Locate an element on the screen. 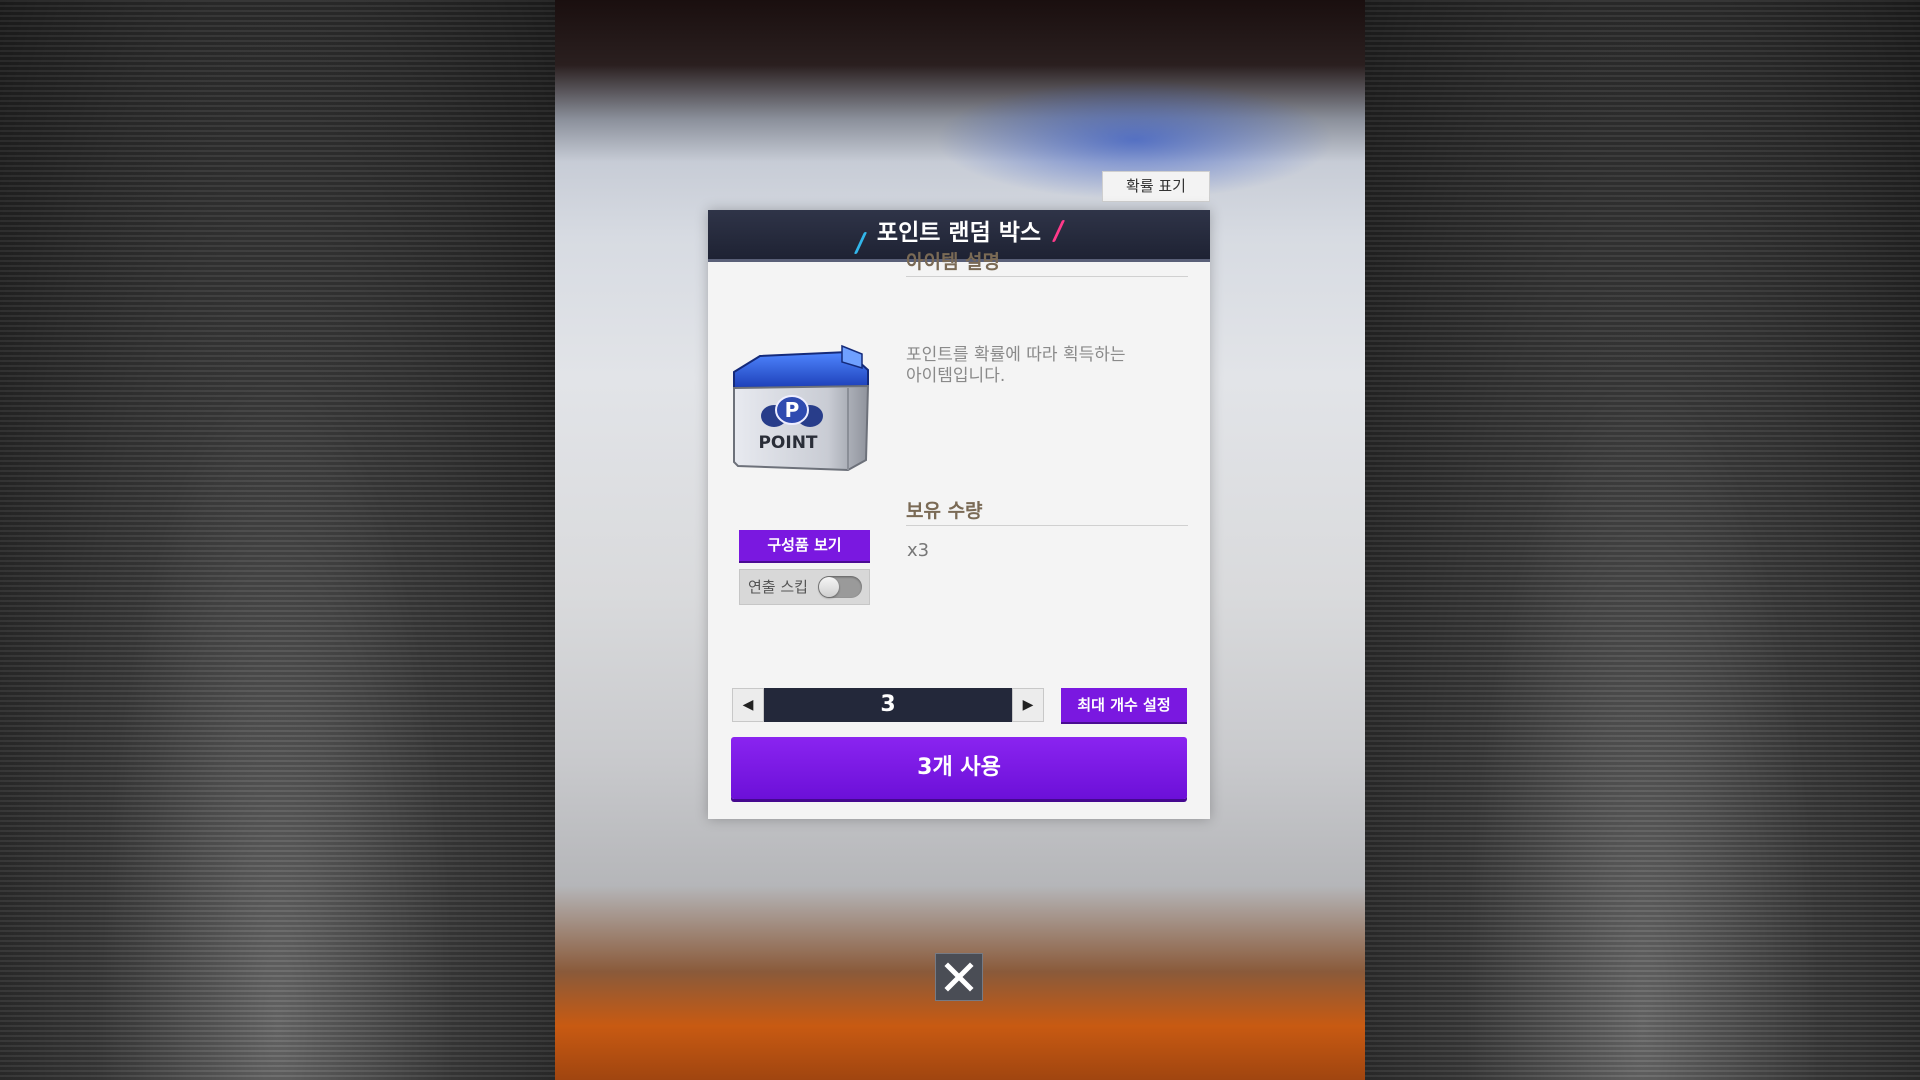  view-components-button: 구성품 보기 is located at coordinates (804, 545).